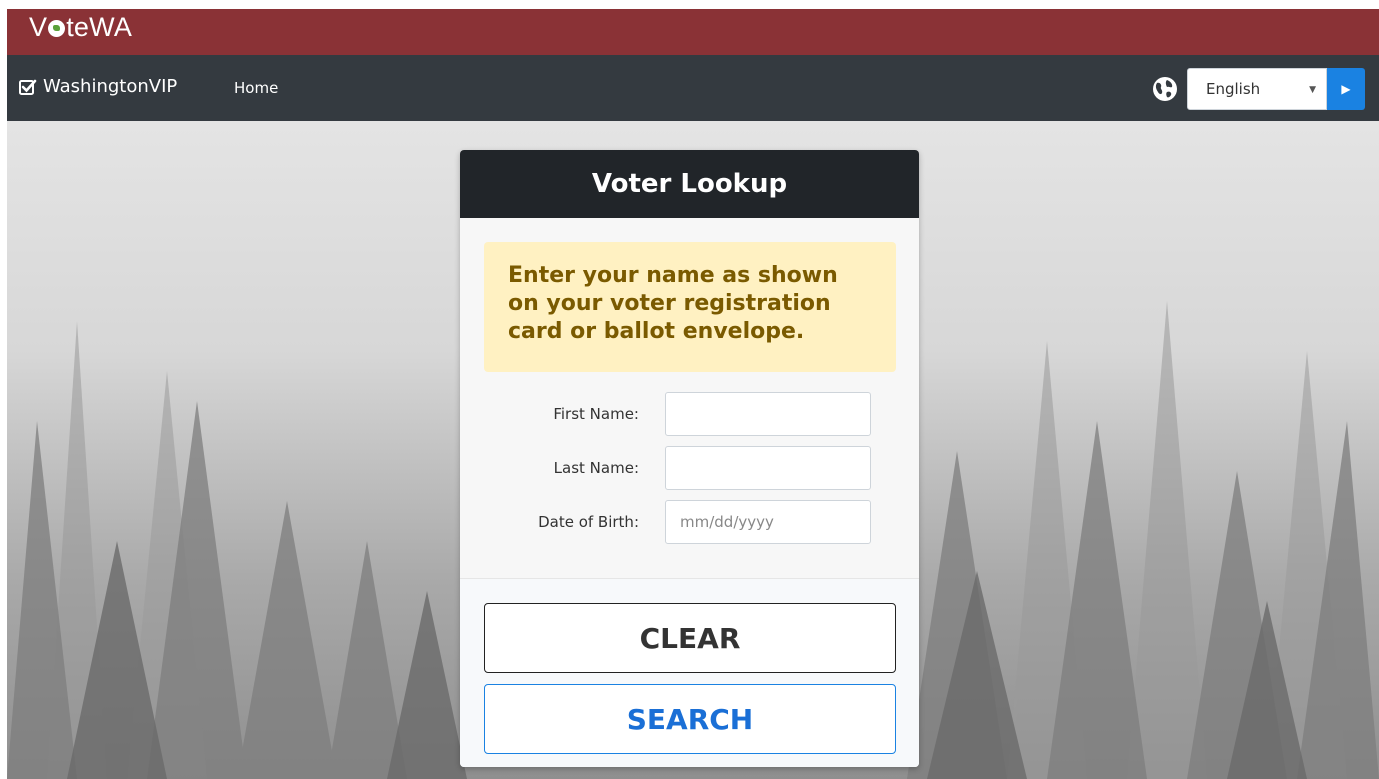 Image resolution: width=1379 pixels, height=779 pixels. I want to click on caret-right-icon: ▶, so click(1346, 89).